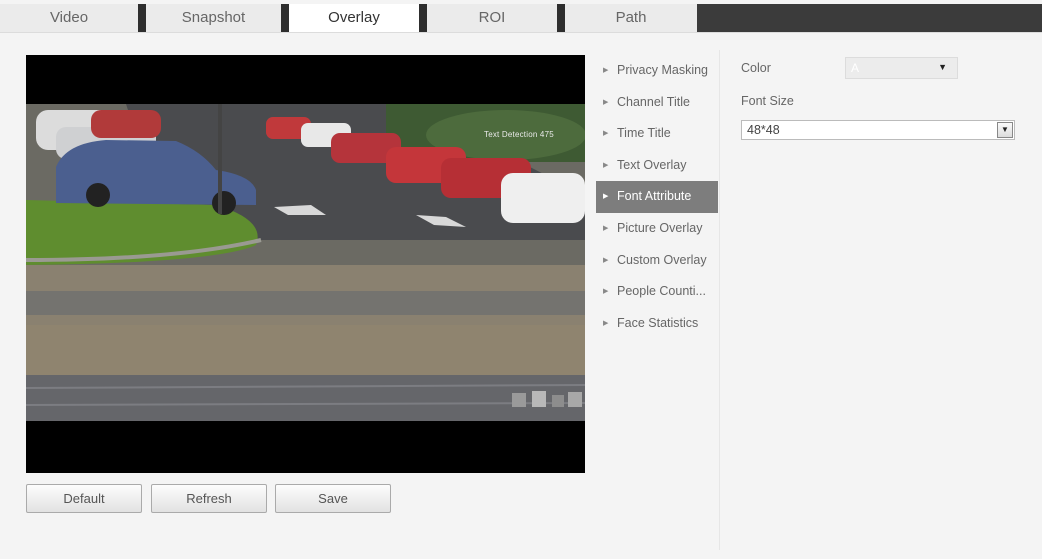  I want to click on color-value: A, so click(855, 68).